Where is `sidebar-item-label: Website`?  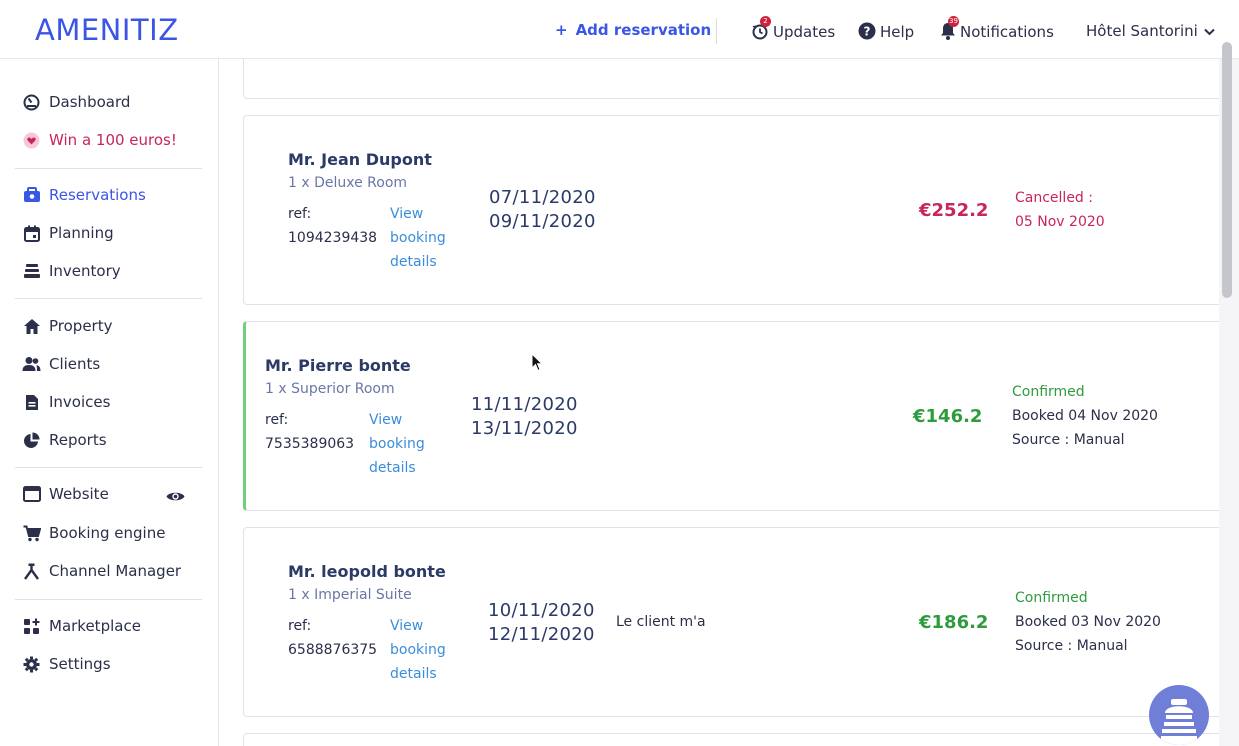 sidebar-item-label: Website is located at coordinates (79, 494).